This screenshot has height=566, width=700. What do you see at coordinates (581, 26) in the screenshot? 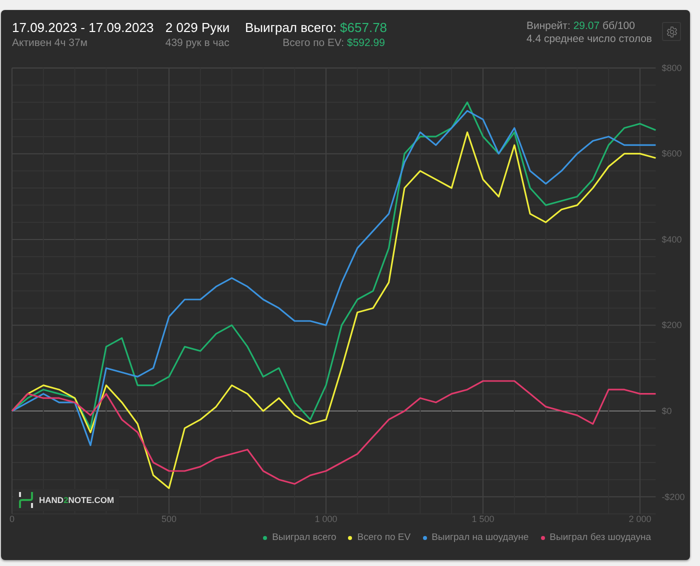
I see `winrate: Винрейт: 29.07 бб/100` at bounding box center [581, 26].